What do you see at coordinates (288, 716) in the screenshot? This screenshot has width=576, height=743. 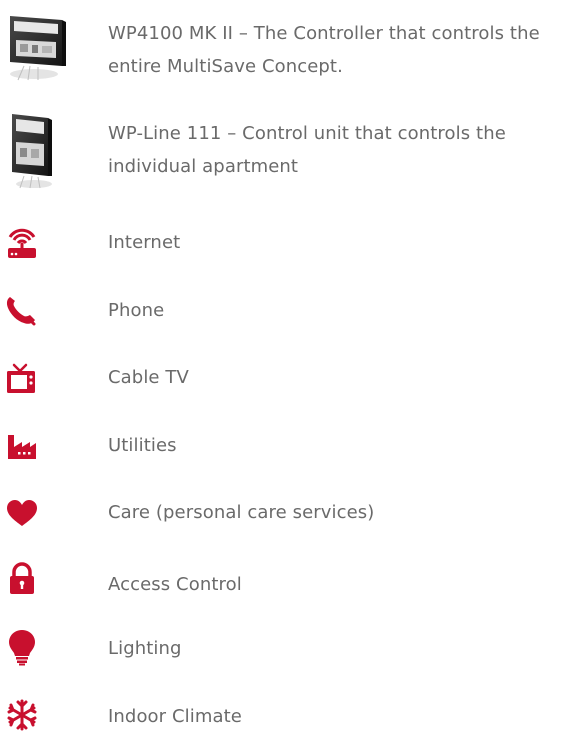 I see `list-item-indoor-climate: Indoor Climate` at bounding box center [288, 716].